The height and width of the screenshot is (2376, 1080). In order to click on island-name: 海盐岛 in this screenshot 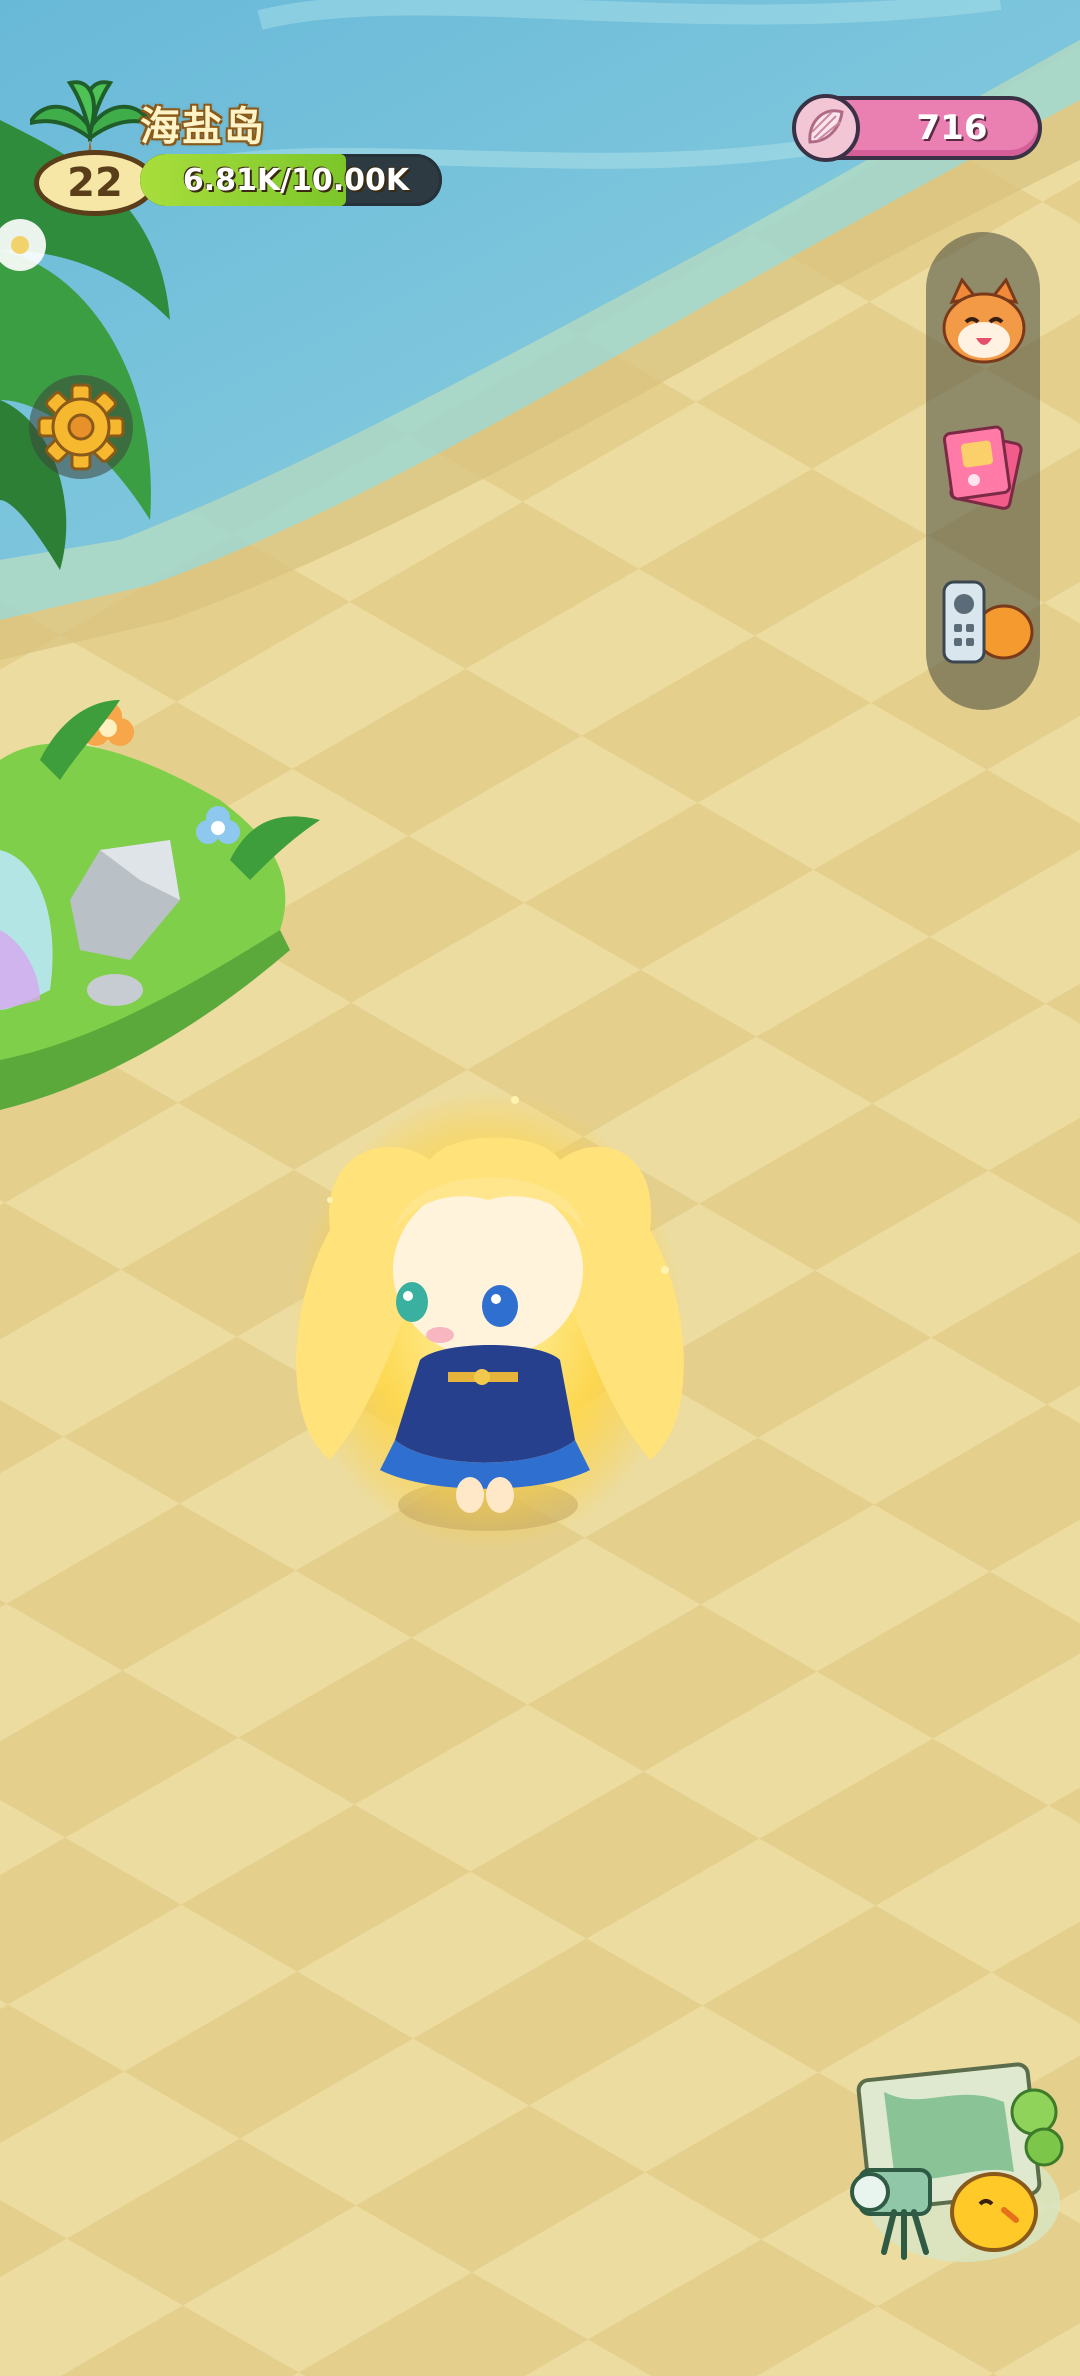, I will do `click(203, 127)`.